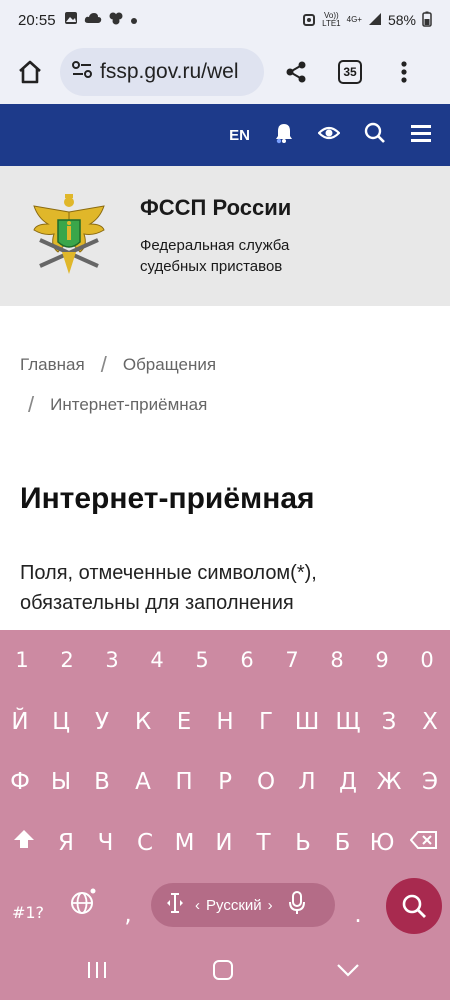  What do you see at coordinates (102, 722) in the screenshot?
I see `key-У: У` at bounding box center [102, 722].